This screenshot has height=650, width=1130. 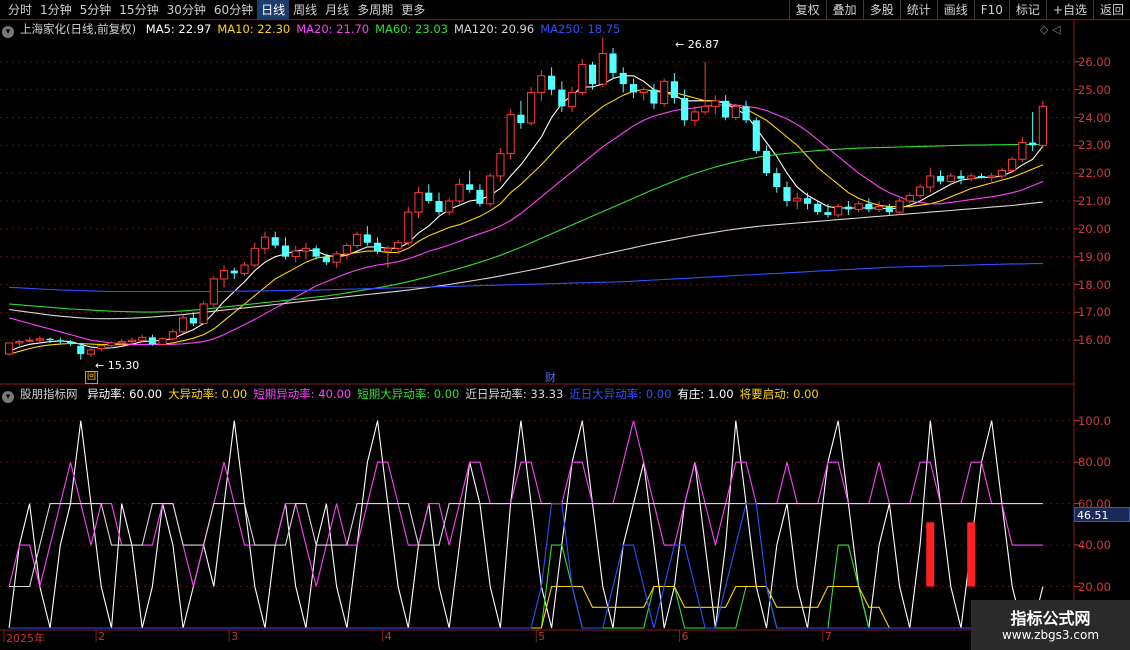 I want to click on period-tab: 60分钟, so click(x=233, y=10).